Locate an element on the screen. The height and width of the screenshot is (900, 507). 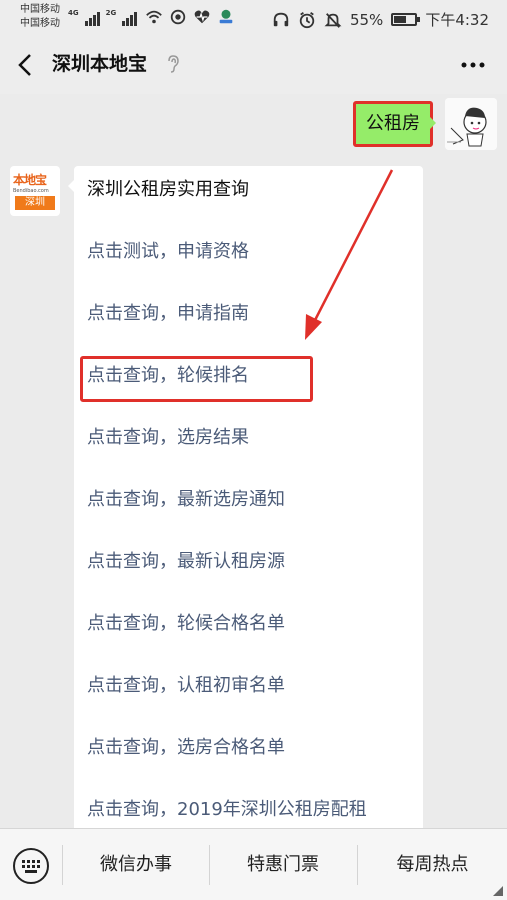
bot-avatar-city: 深圳 is located at coordinates (35, 203).